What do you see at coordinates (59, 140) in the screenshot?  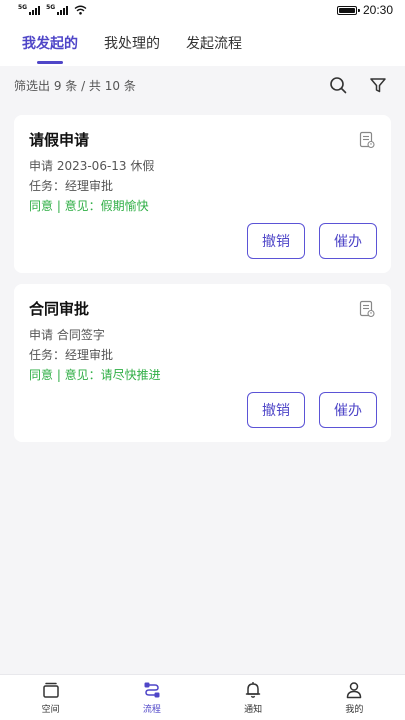 I see `card-title: 请假申请` at bounding box center [59, 140].